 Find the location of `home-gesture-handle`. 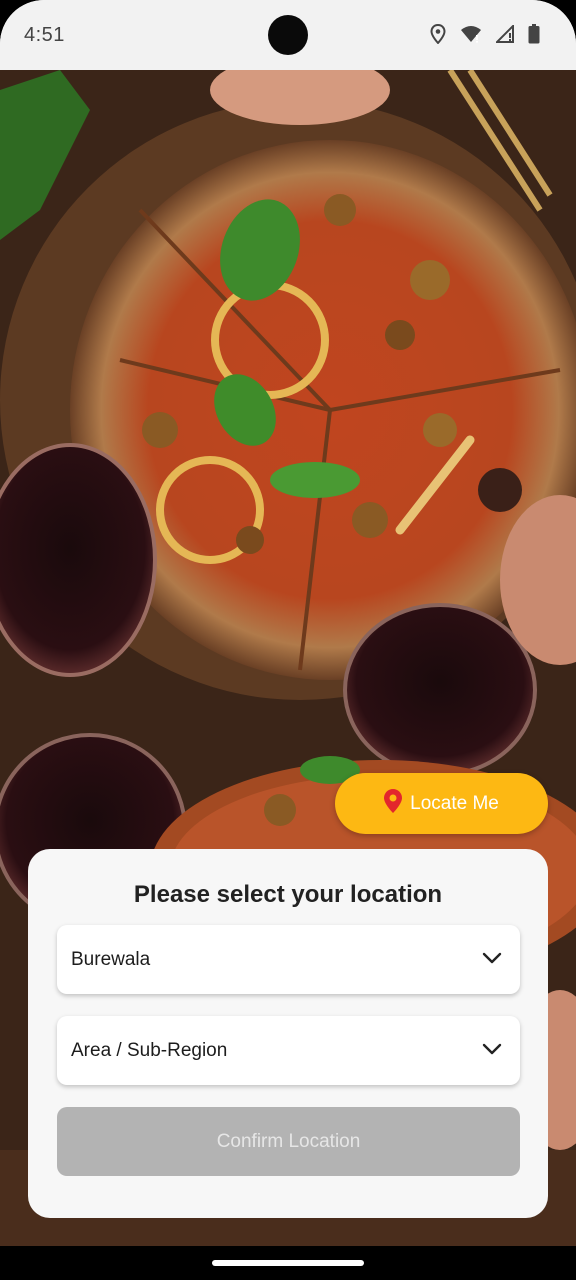

home-gesture-handle is located at coordinates (288, 1263).